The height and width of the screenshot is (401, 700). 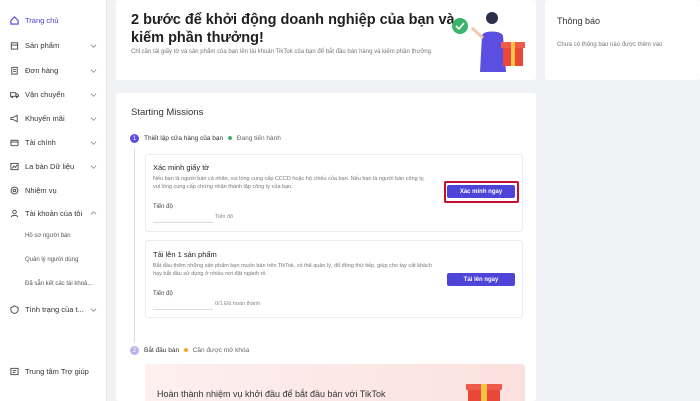 What do you see at coordinates (45, 118) in the screenshot?
I see `sidebar-item-label: Khuyến mãi` at bounding box center [45, 118].